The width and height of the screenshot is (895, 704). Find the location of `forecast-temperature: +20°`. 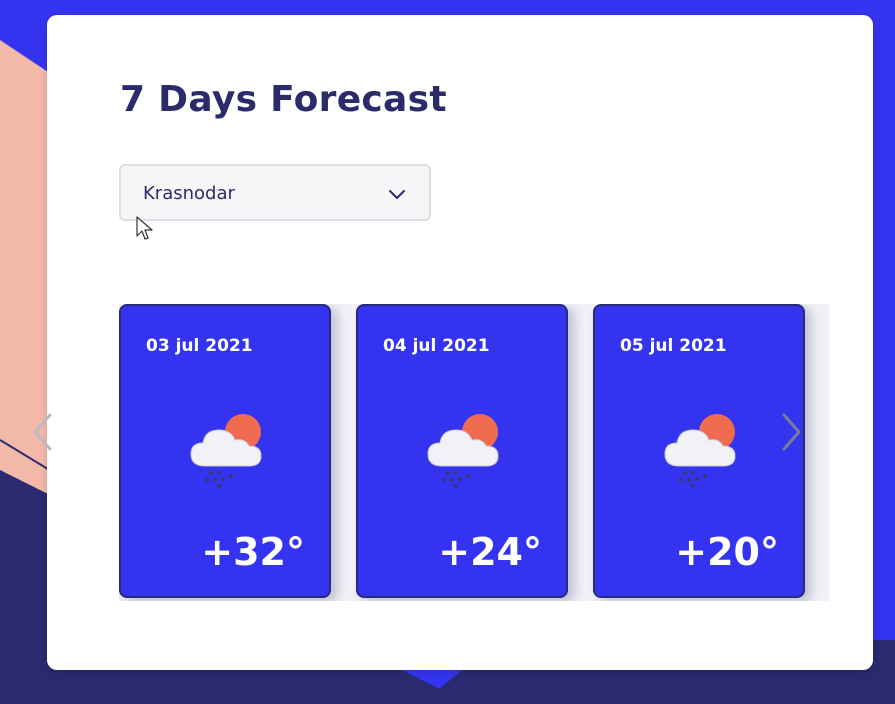

forecast-temperature: +20° is located at coordinates (727, 552).